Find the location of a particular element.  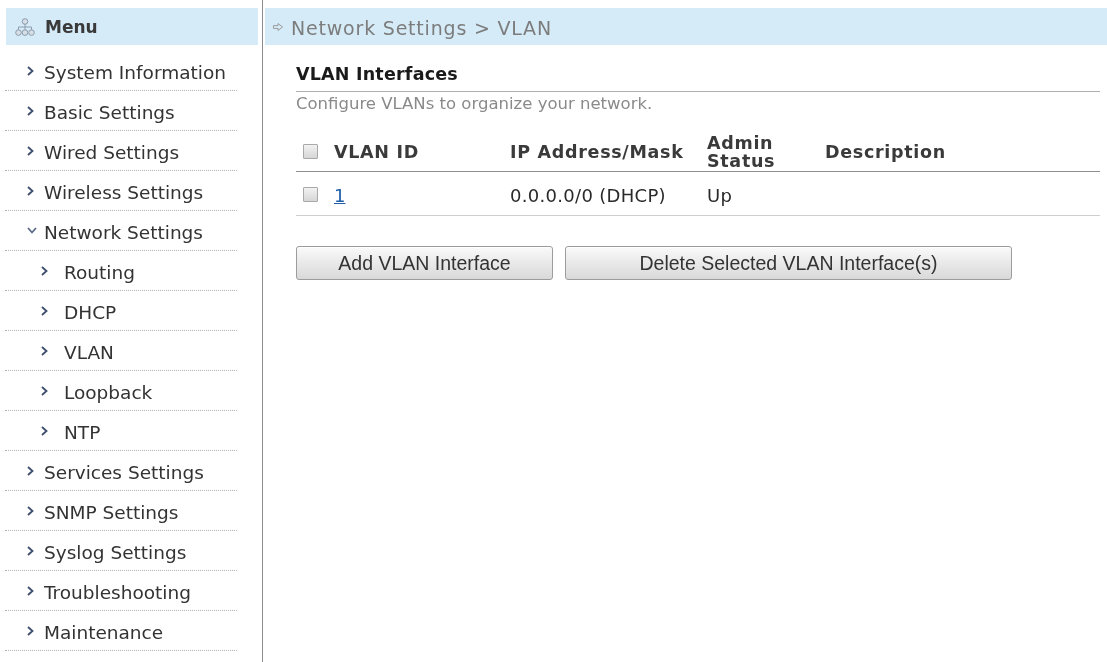

submenu-item: DHCP is located at coordinates (121, 311).